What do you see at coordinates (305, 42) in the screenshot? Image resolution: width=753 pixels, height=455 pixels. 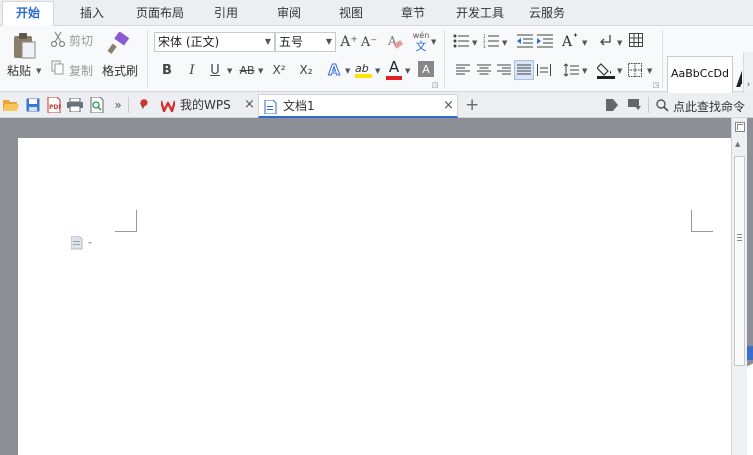 I see `font-size-select: 五号 ▼` at bounding box center [305, 42].